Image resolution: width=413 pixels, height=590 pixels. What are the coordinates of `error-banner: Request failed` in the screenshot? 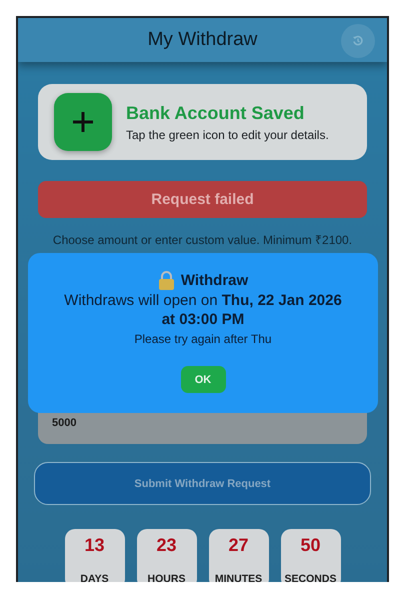 It's located at (202, 199).